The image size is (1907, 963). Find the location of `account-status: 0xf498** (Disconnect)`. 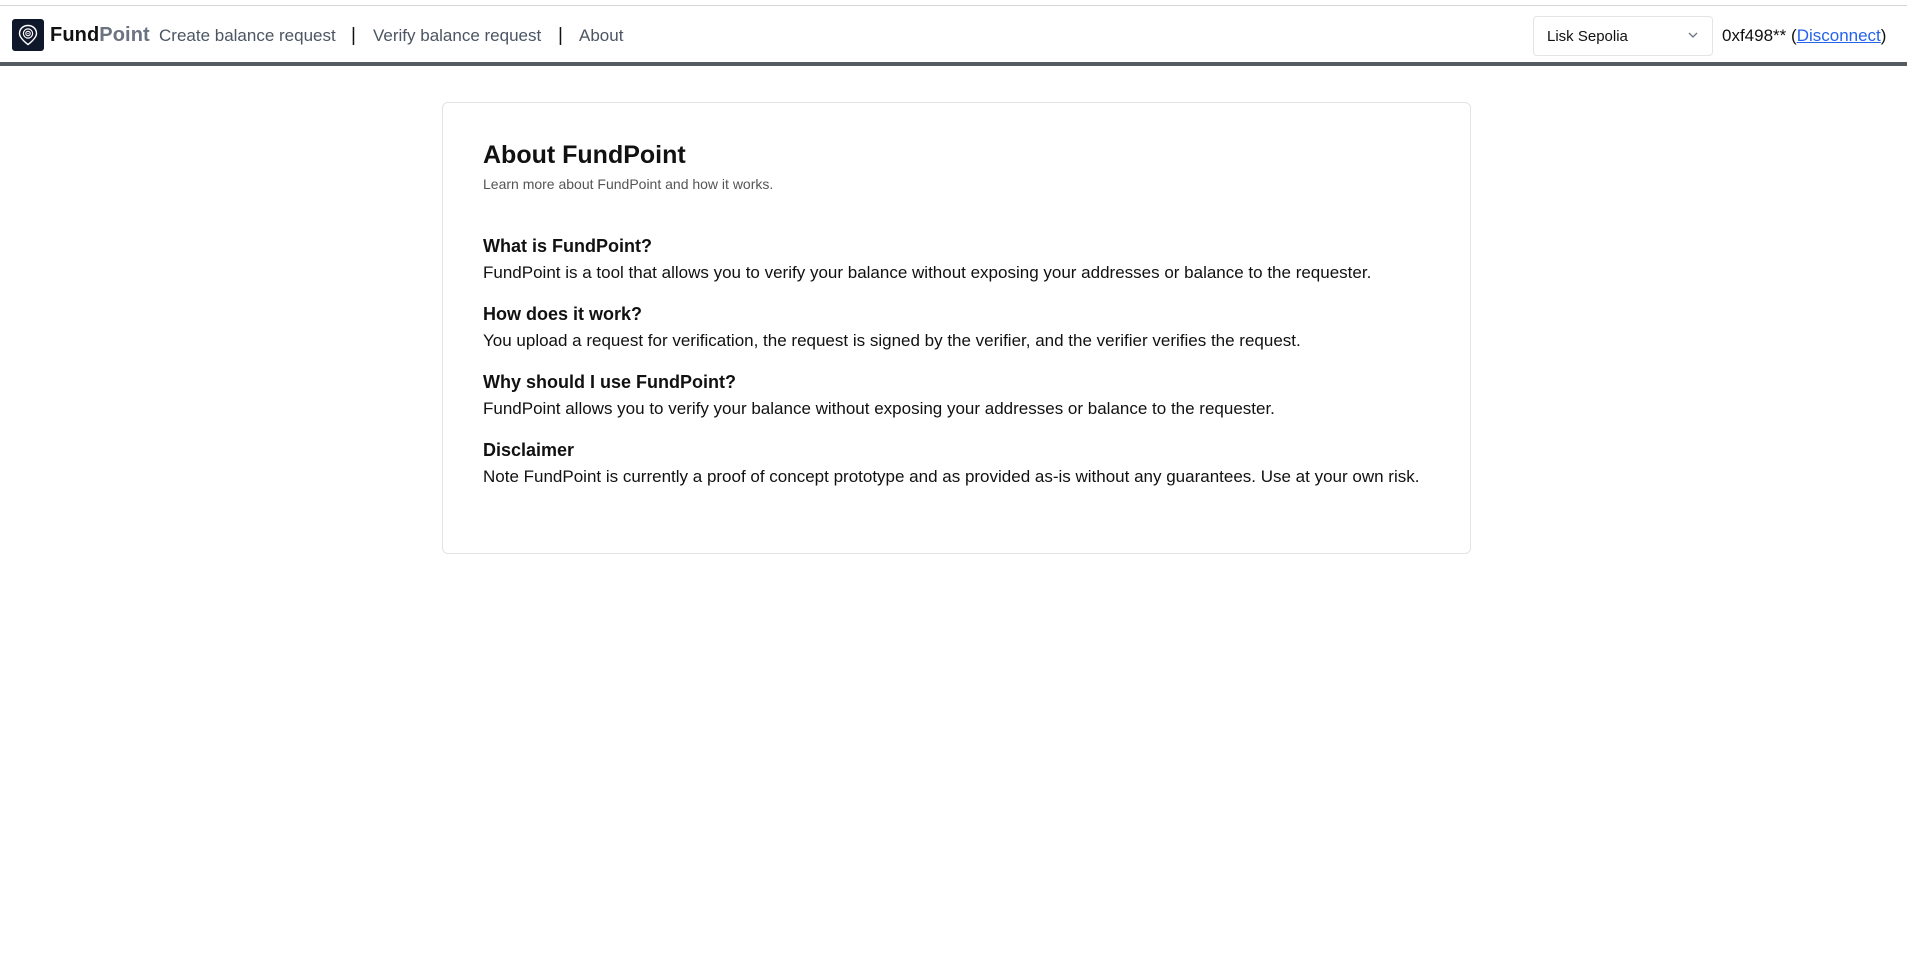

account-status: 0xf498** (Disconnect) is located at coordinates (1804, 36).